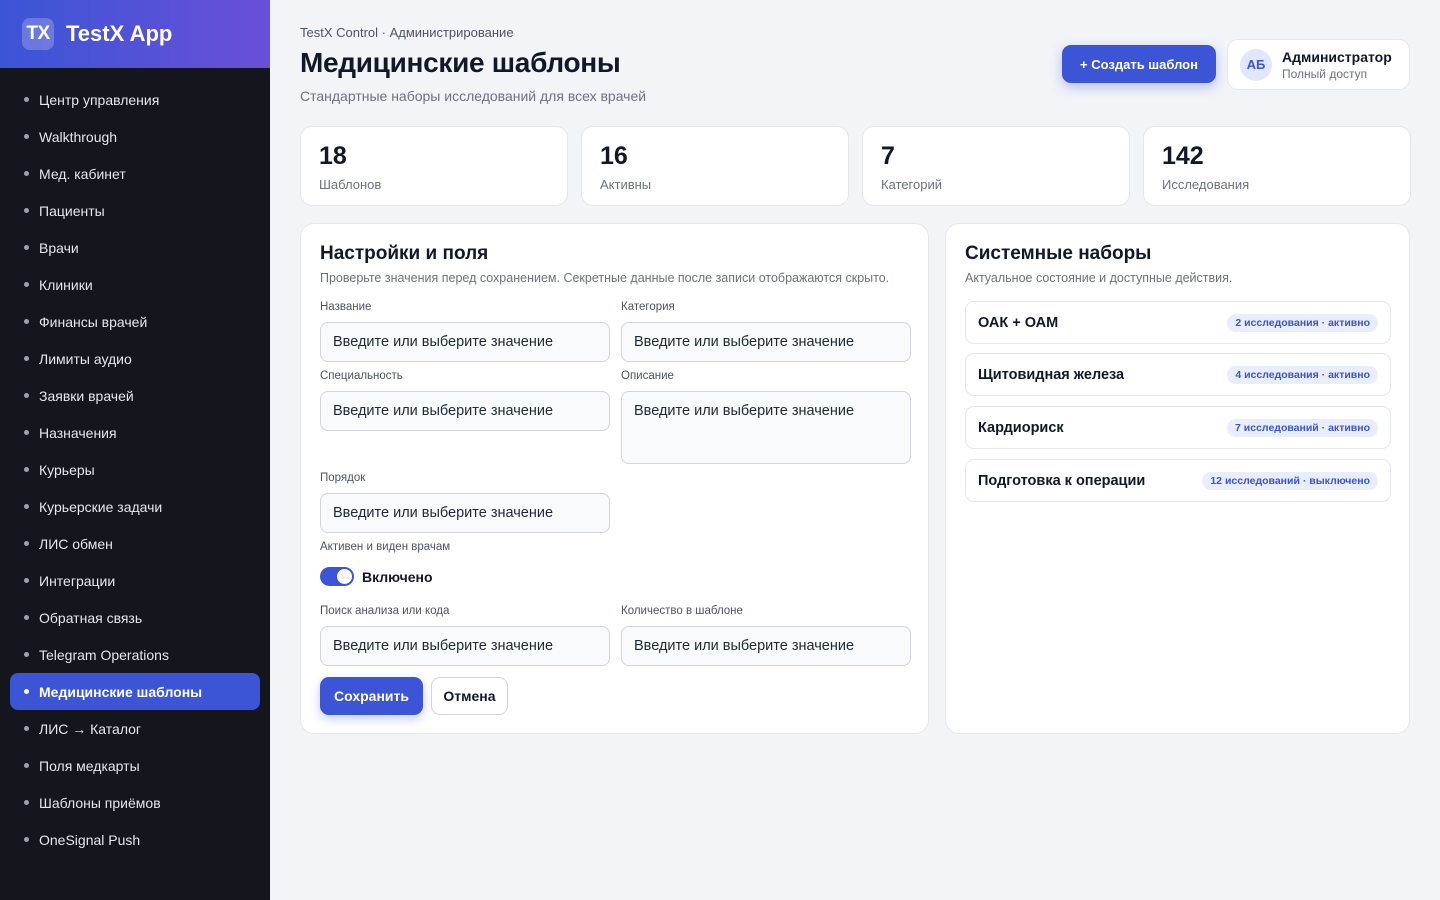 This screenshot has height=900, width=1440. I want to click on cancel-button: Отмена, so click(469, 696).